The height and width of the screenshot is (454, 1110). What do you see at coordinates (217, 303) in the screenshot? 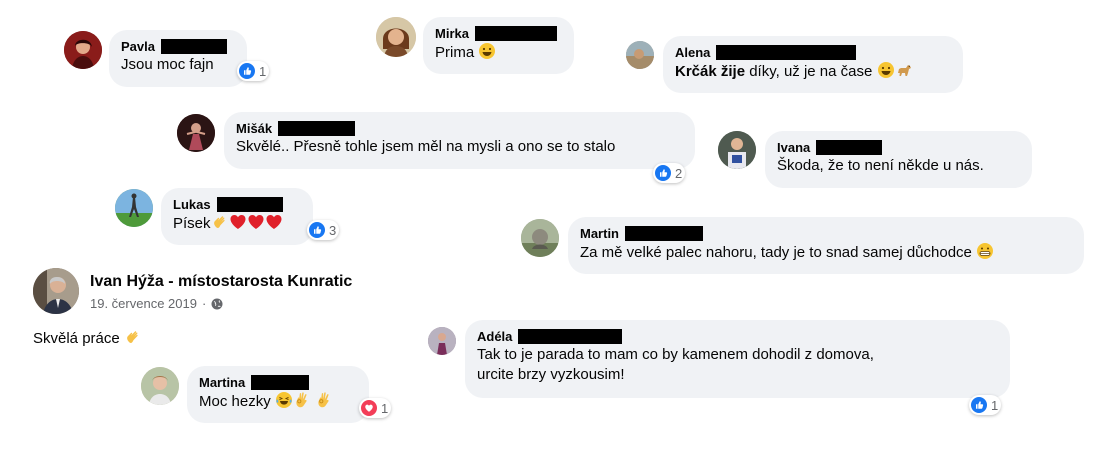
I see `globe-icon` at bounding box center [217, 303].